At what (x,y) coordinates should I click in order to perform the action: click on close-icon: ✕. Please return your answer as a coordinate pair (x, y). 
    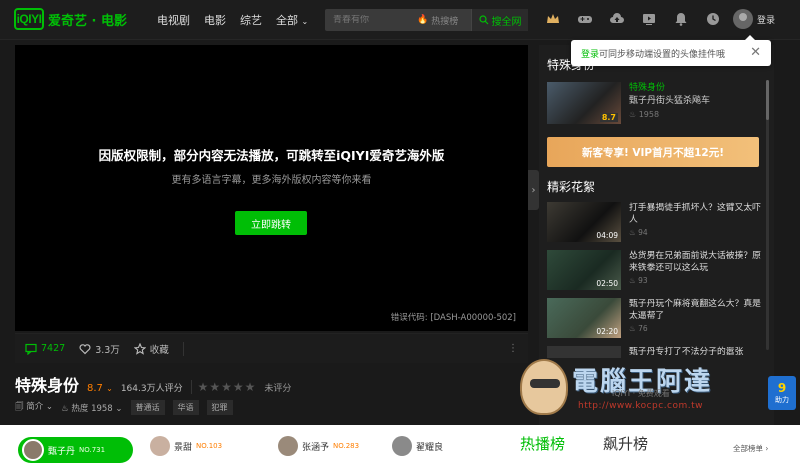
    Looking at the image, I should click on (755, 52).